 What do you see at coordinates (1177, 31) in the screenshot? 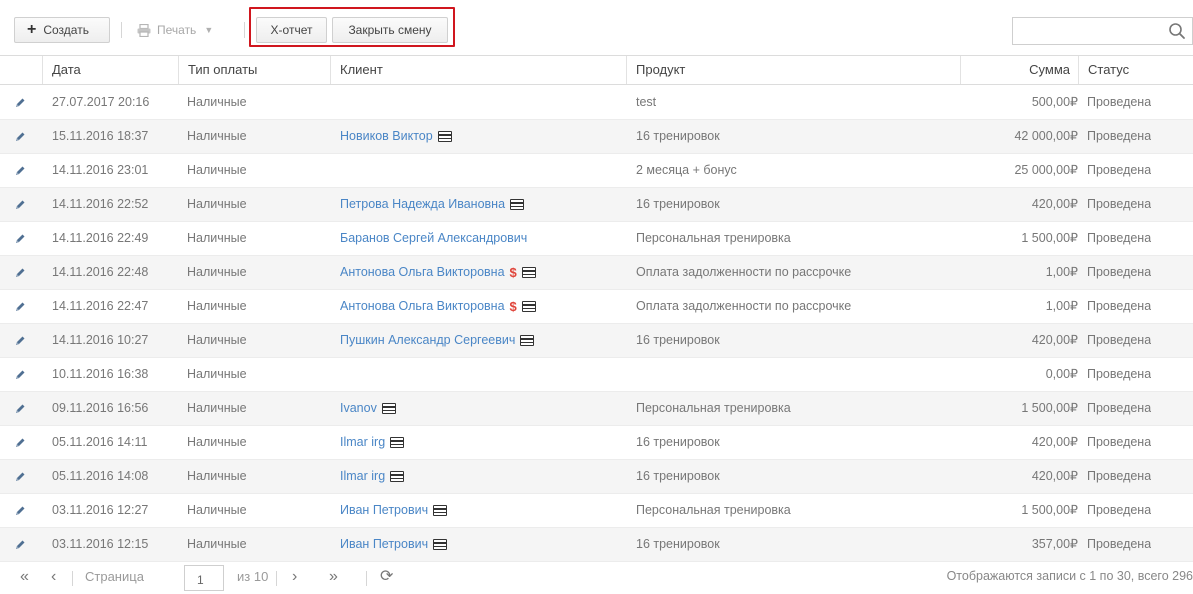
I see `search-icon` at bounding box center [1177, 31].